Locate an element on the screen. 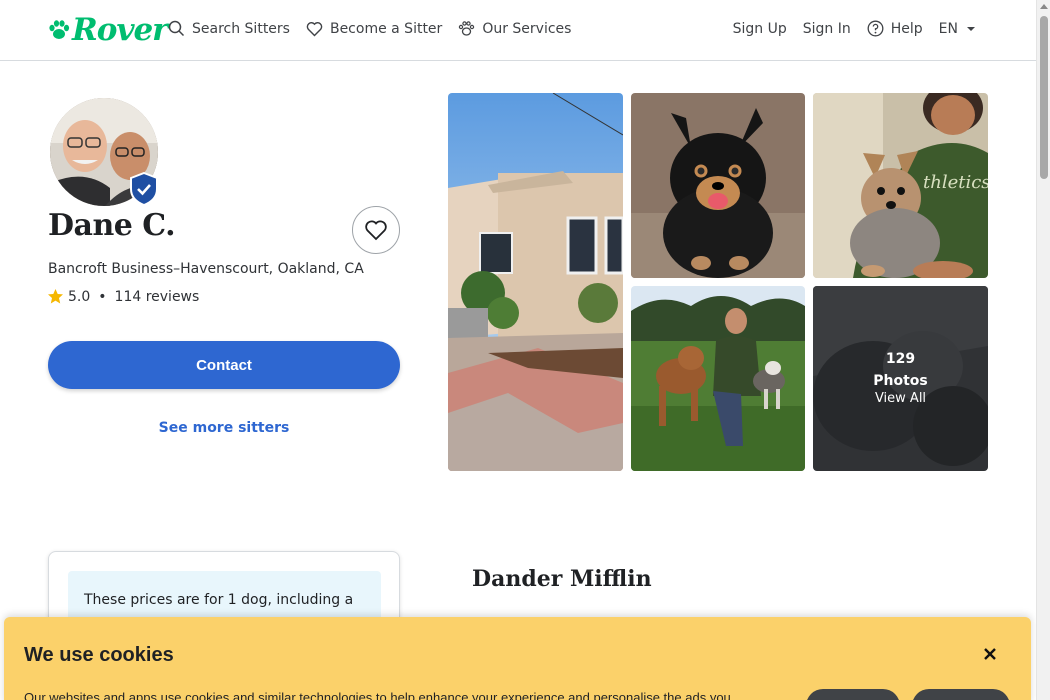  photo-house is located at coordinates (535, 282).